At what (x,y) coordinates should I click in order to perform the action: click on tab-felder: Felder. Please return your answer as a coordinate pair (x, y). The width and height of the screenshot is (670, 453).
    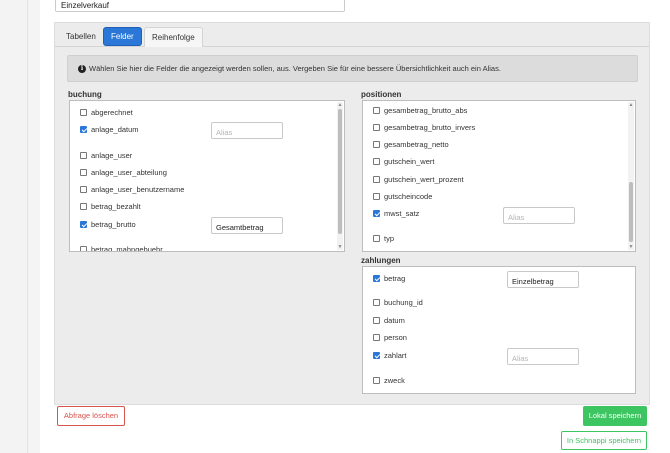
    Looking at the image, I should click on (122, 36).